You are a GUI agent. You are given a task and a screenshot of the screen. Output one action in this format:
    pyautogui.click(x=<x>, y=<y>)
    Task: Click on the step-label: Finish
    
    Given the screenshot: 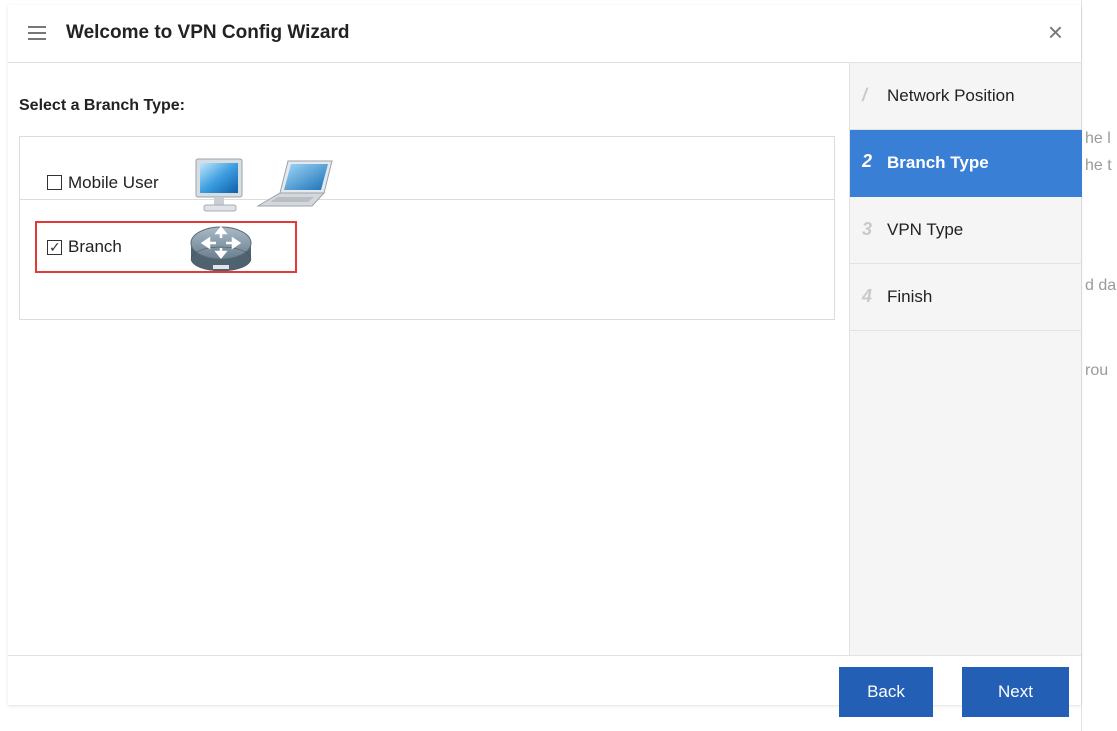 What is the action you would take?
    pyautogui.click(x=910, y=296)
    